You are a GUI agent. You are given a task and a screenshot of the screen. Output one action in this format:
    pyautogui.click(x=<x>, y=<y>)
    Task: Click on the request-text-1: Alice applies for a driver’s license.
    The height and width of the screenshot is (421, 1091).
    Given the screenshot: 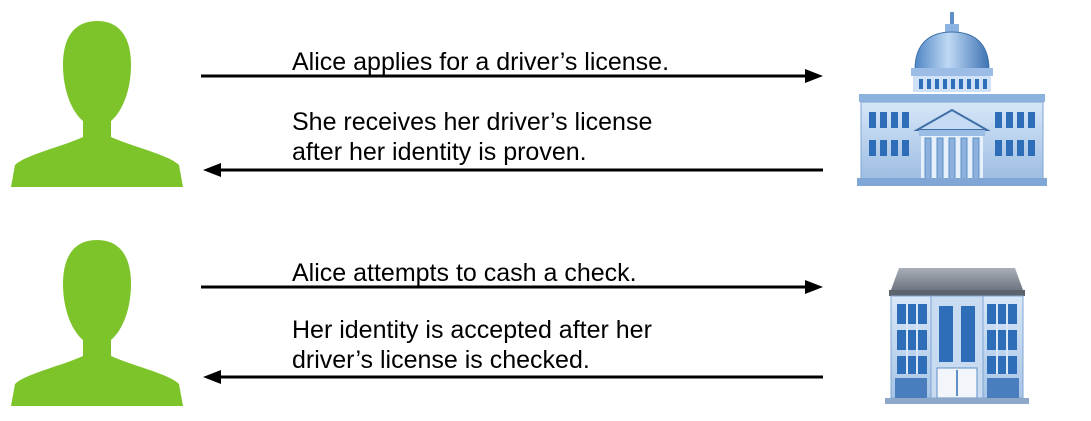 What is the action you would take?
    pyautogui.click(x=481, y=62)
    